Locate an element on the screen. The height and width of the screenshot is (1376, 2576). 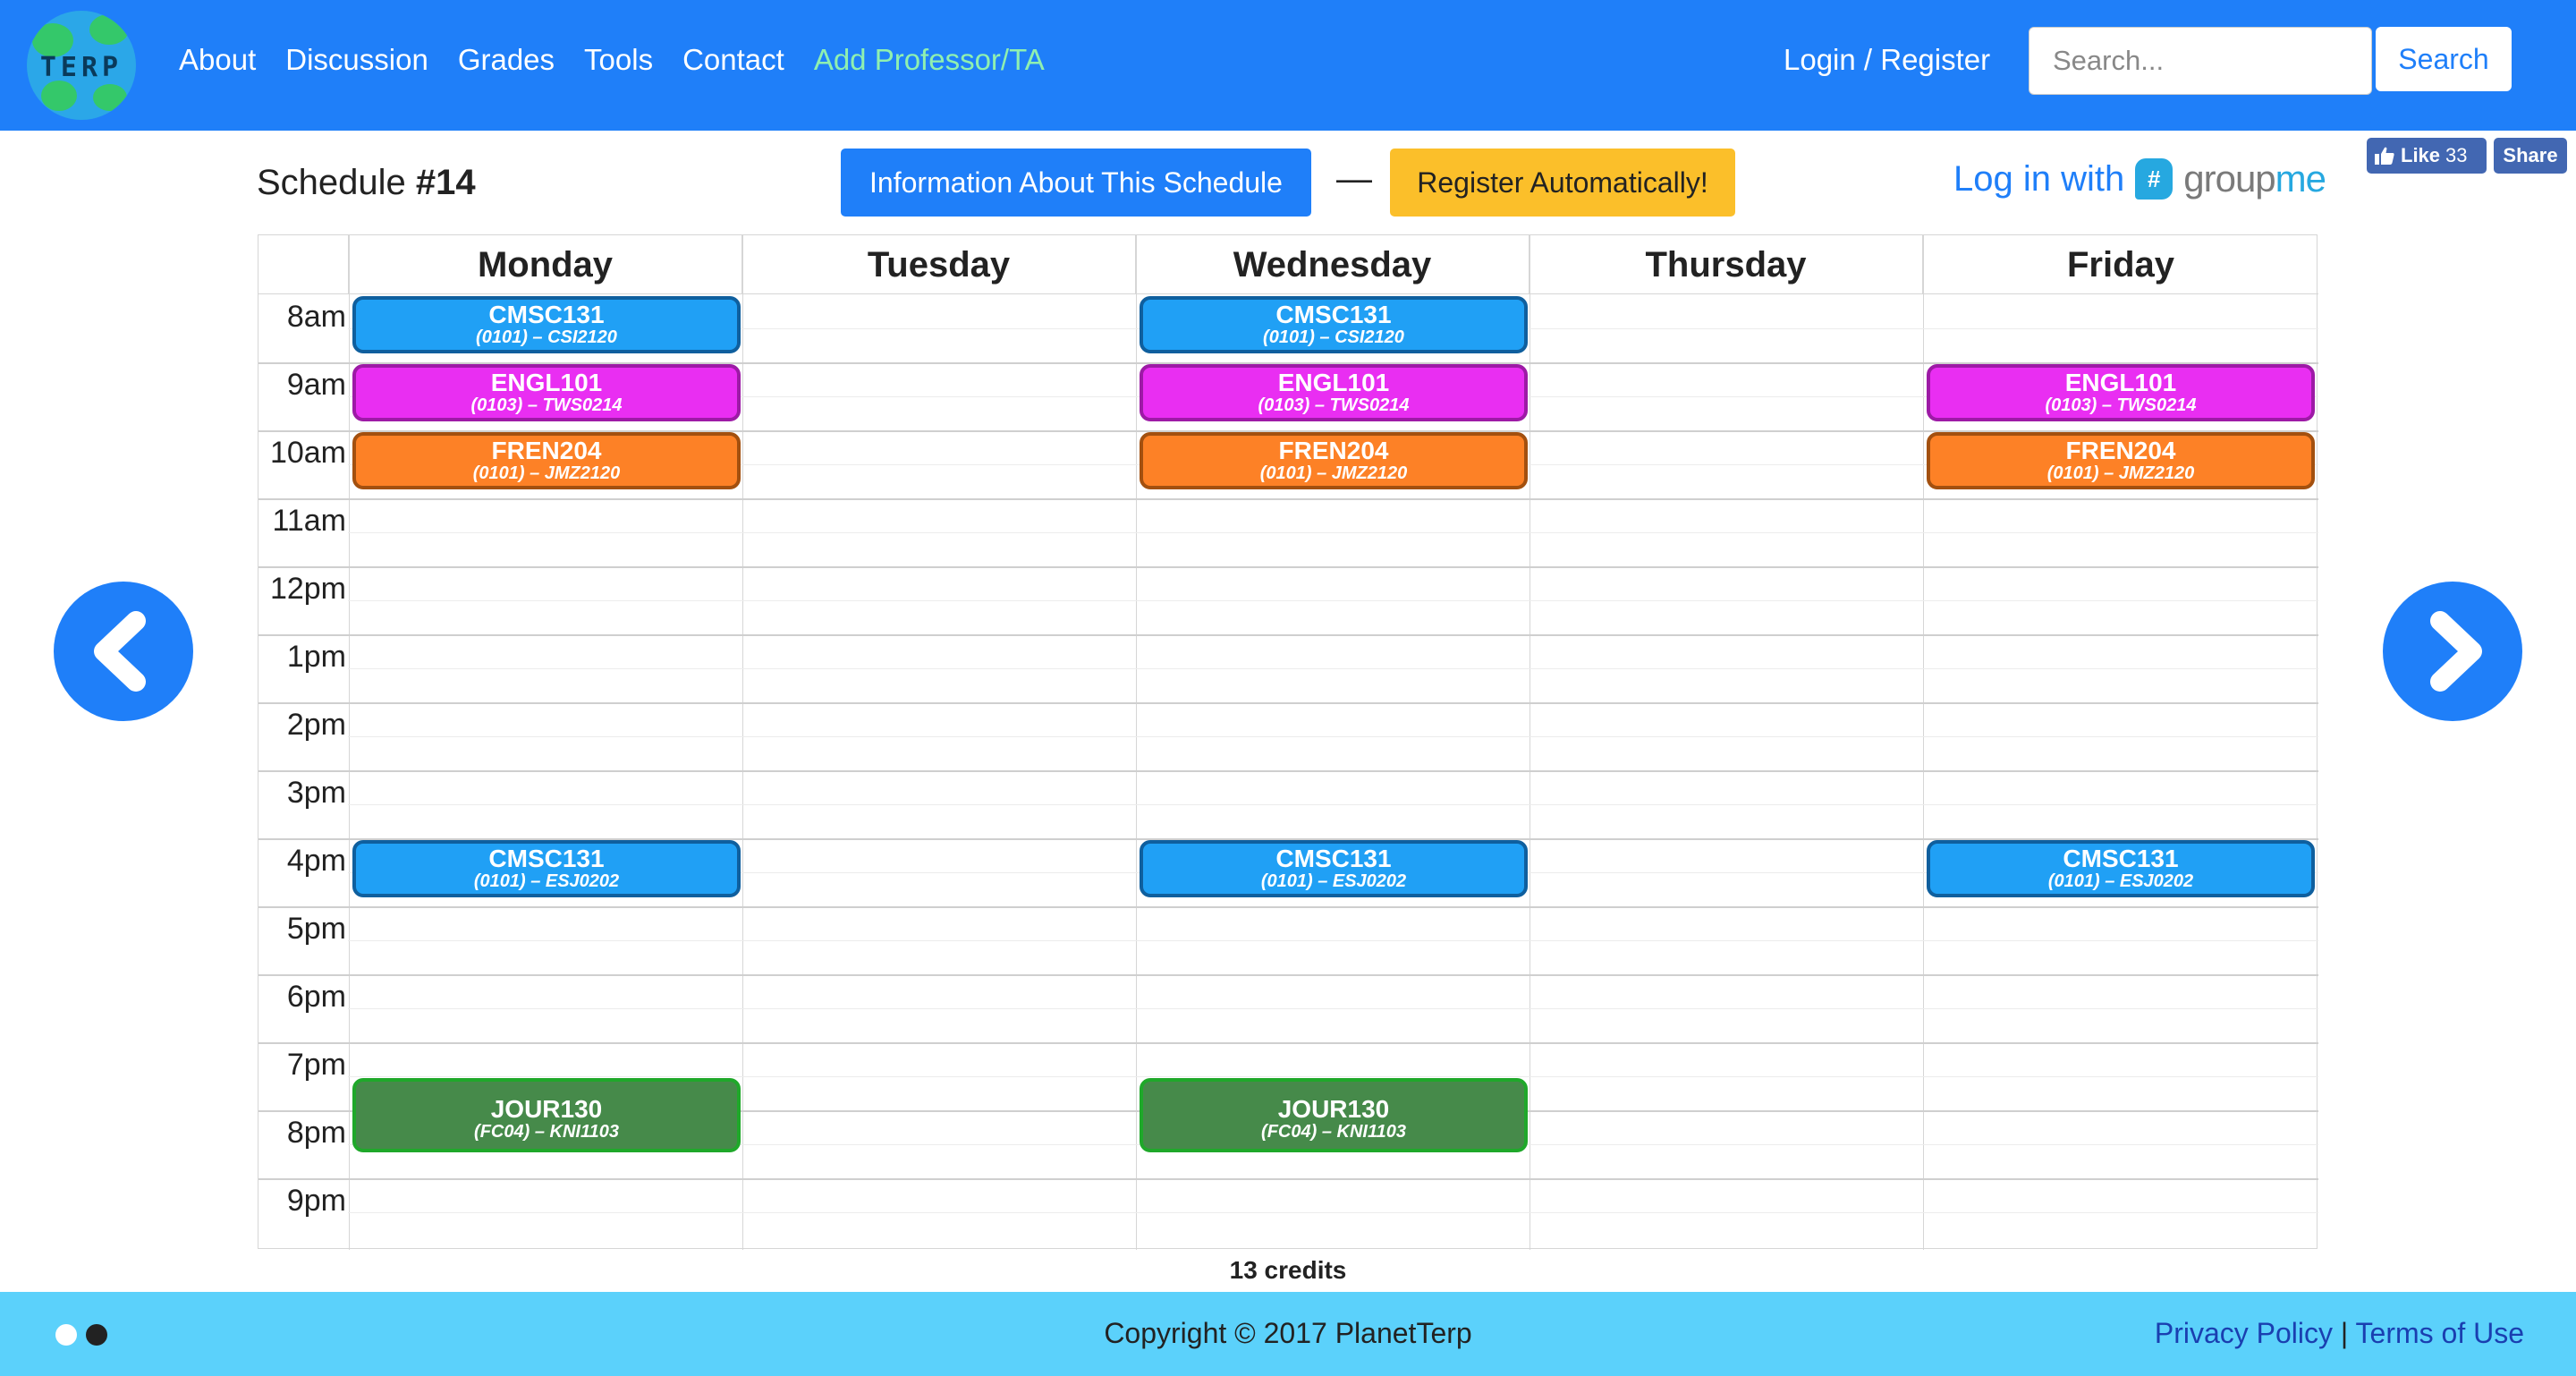
nav-link-about: About is located at coordinates (217, 60).